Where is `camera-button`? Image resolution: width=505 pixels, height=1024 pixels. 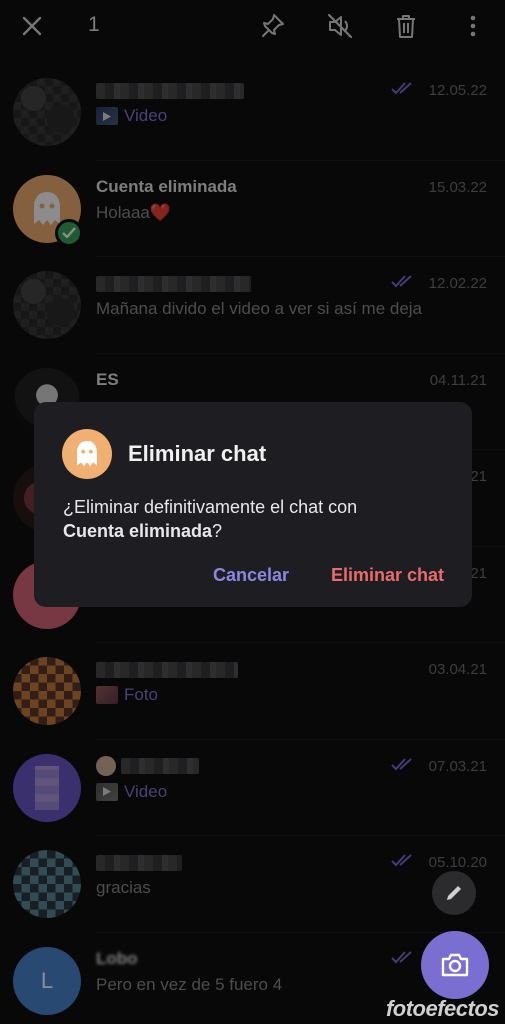
camera-button is located at coordinates (455, 965).